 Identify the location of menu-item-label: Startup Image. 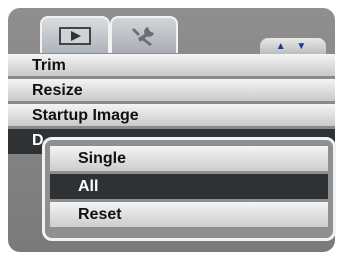
(85, 115).